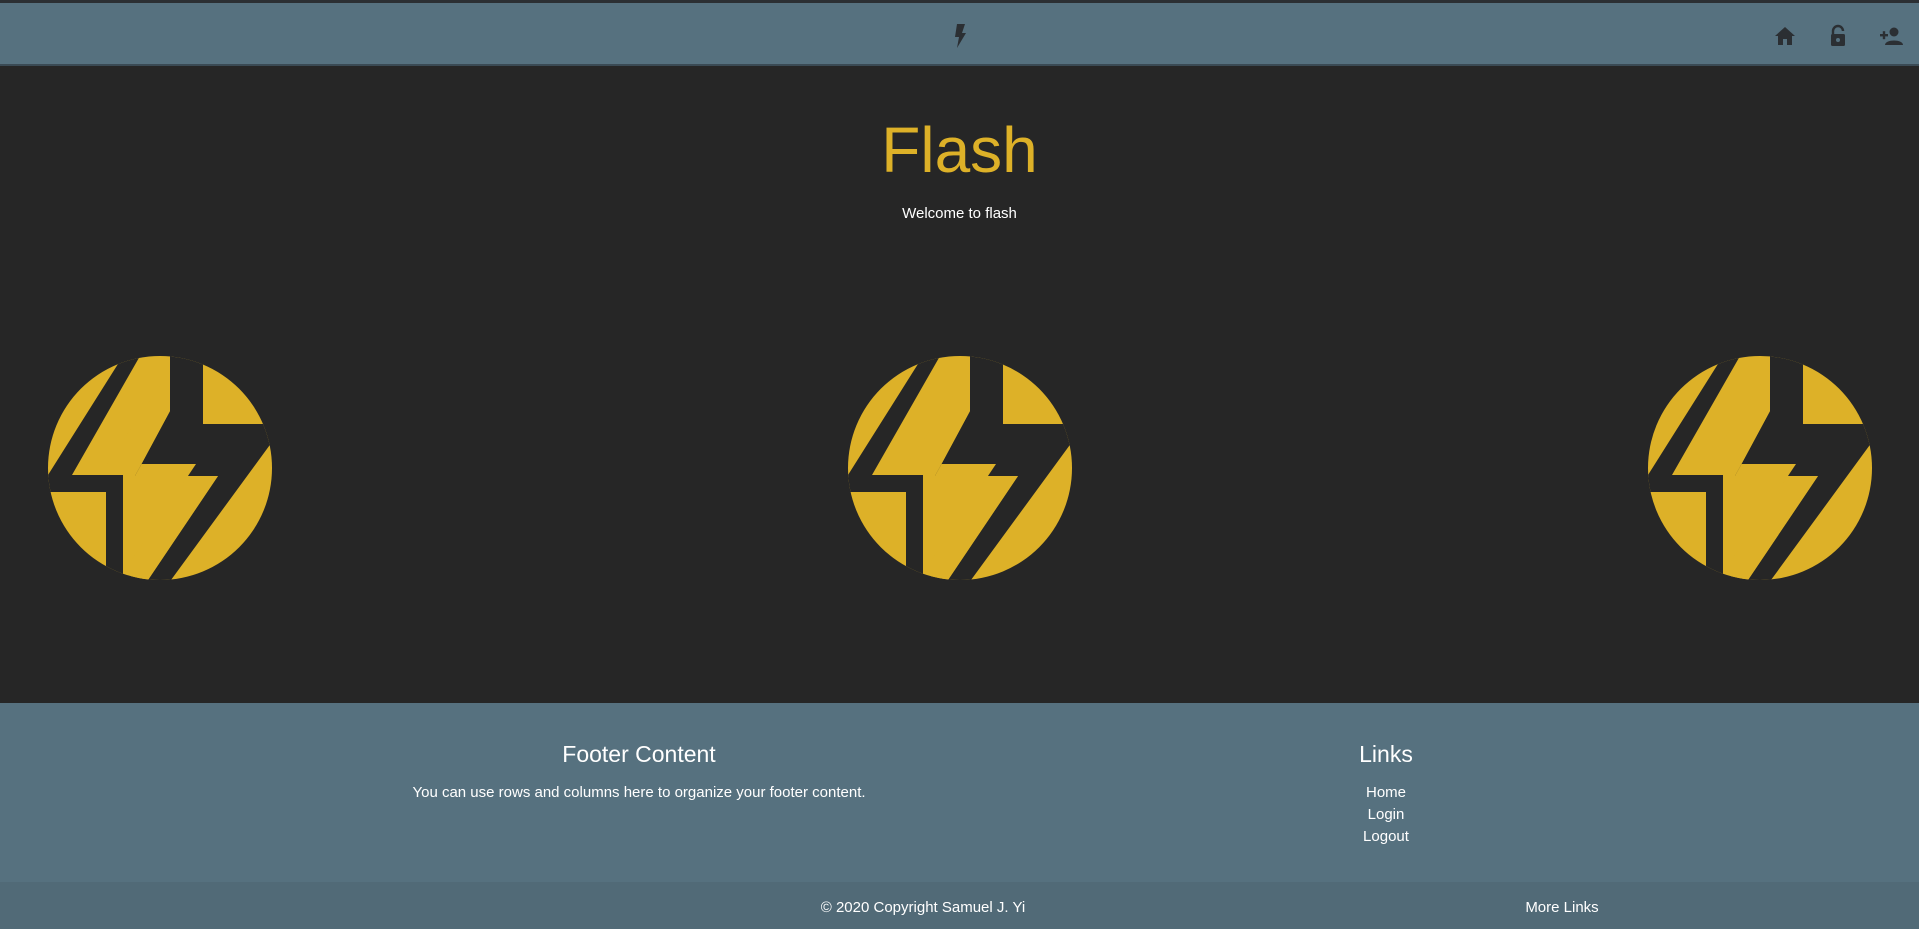  What do you see at coordinates (1785, 36) in the screenshot?
I see `home-icon` at bounding box center [1785, 36].